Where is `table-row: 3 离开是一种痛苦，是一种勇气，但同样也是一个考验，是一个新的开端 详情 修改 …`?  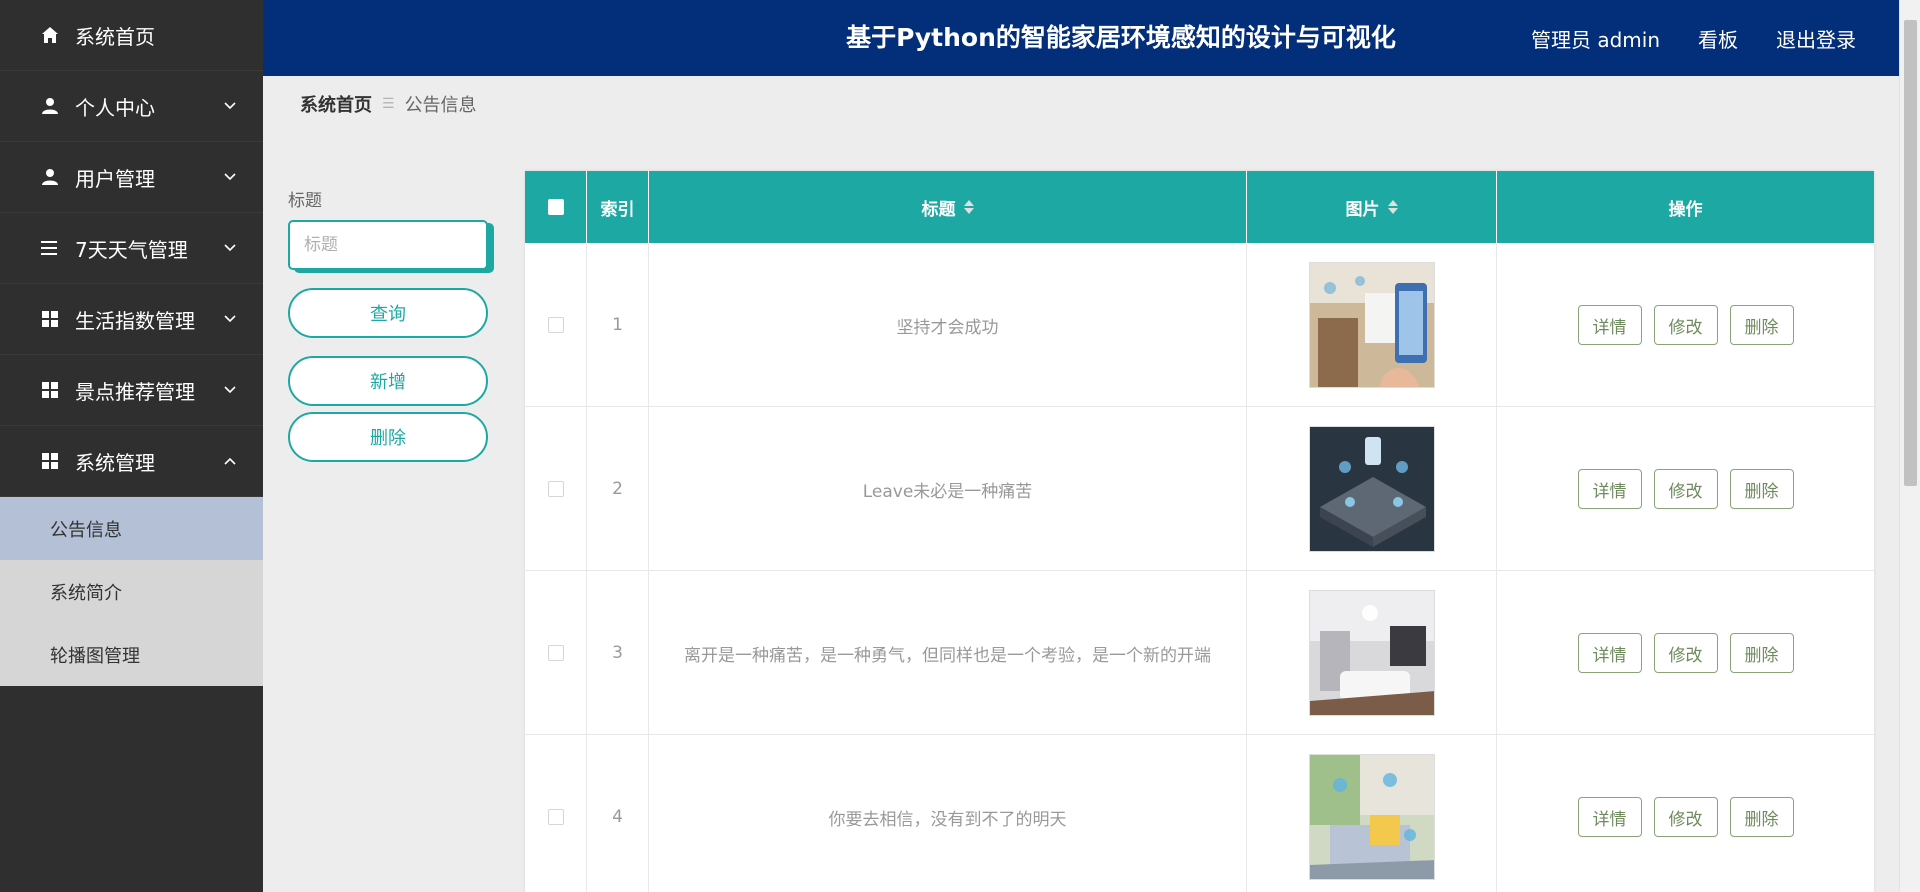 table-row: 3 离开是一种痛苦，是一种勇气，但同样也是一个考验，是一个新的开端 详情 修改 … is located at coordinates (1199, 653).